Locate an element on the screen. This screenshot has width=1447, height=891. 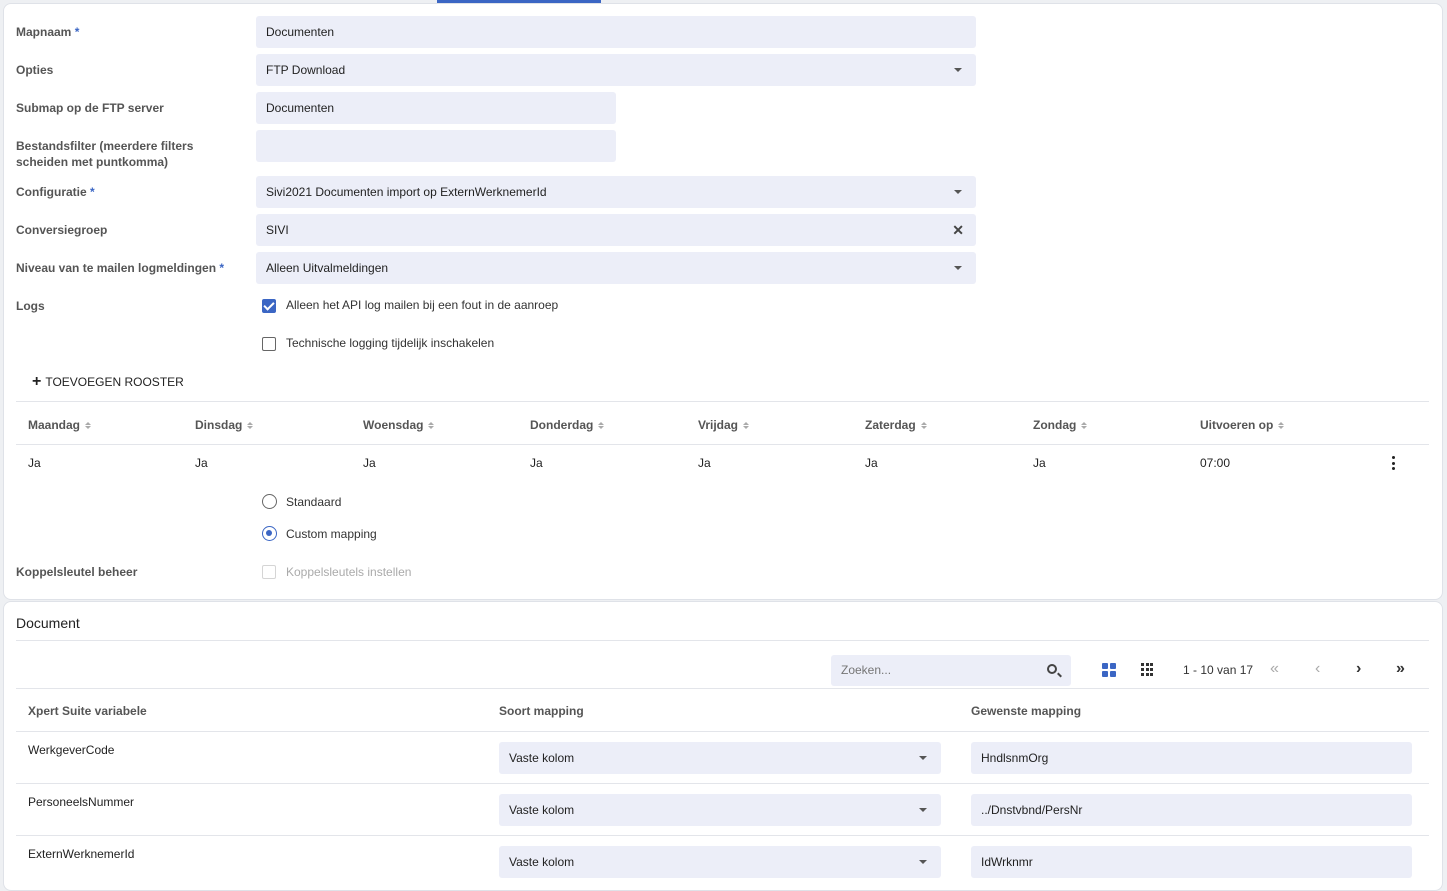
col-header-gewenst: Gewenste mapping is located at coordinates (1026, 711).